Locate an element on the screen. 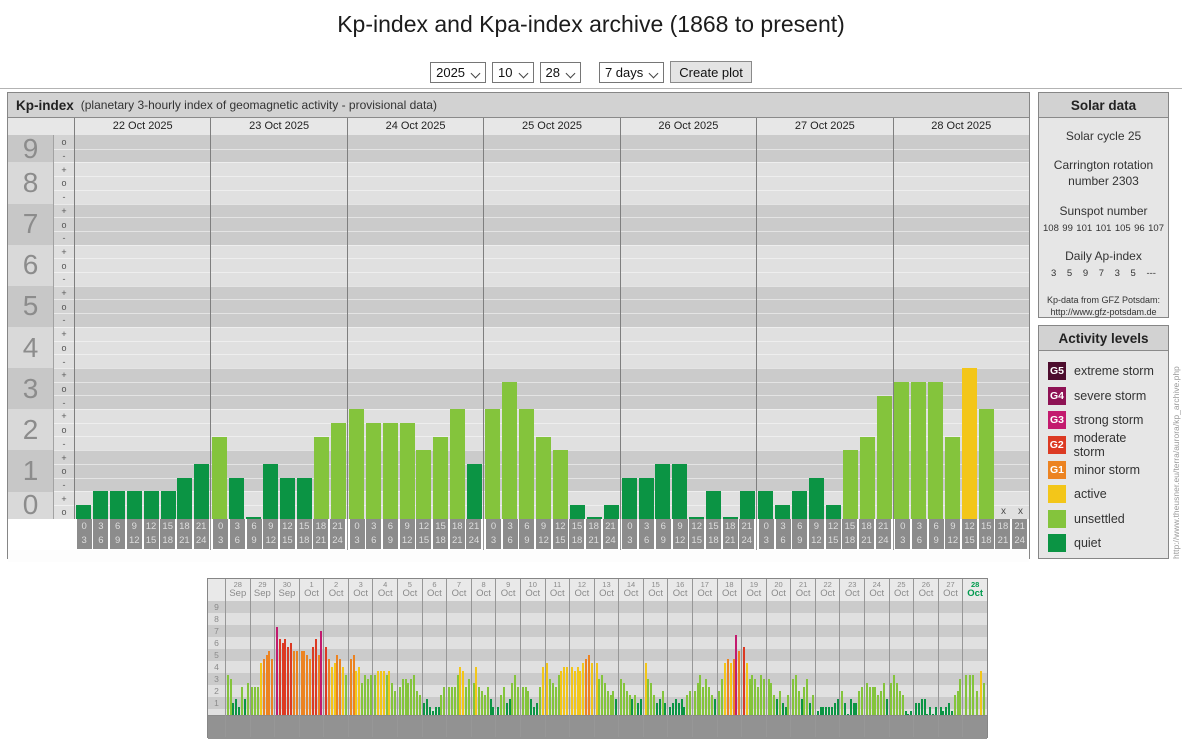 The width and height of the screenshot is (1182, 739). overview-day-column: 28 Sep is located at coordinates (237, 658).